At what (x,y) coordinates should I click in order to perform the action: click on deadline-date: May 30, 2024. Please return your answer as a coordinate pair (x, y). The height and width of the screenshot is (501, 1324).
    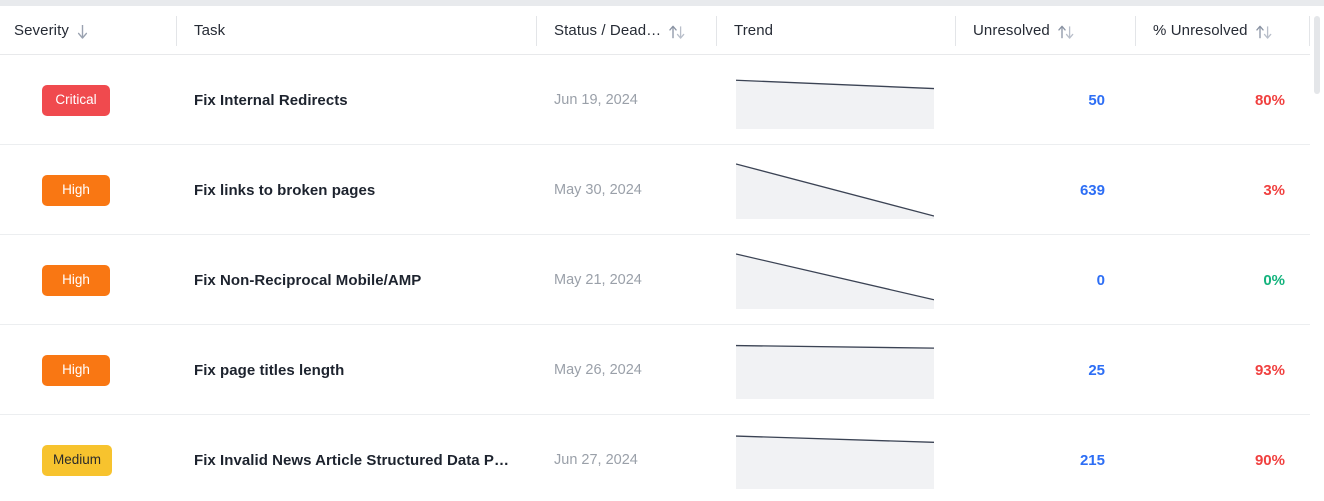
    Looking at the image, I should click on (598, 190).